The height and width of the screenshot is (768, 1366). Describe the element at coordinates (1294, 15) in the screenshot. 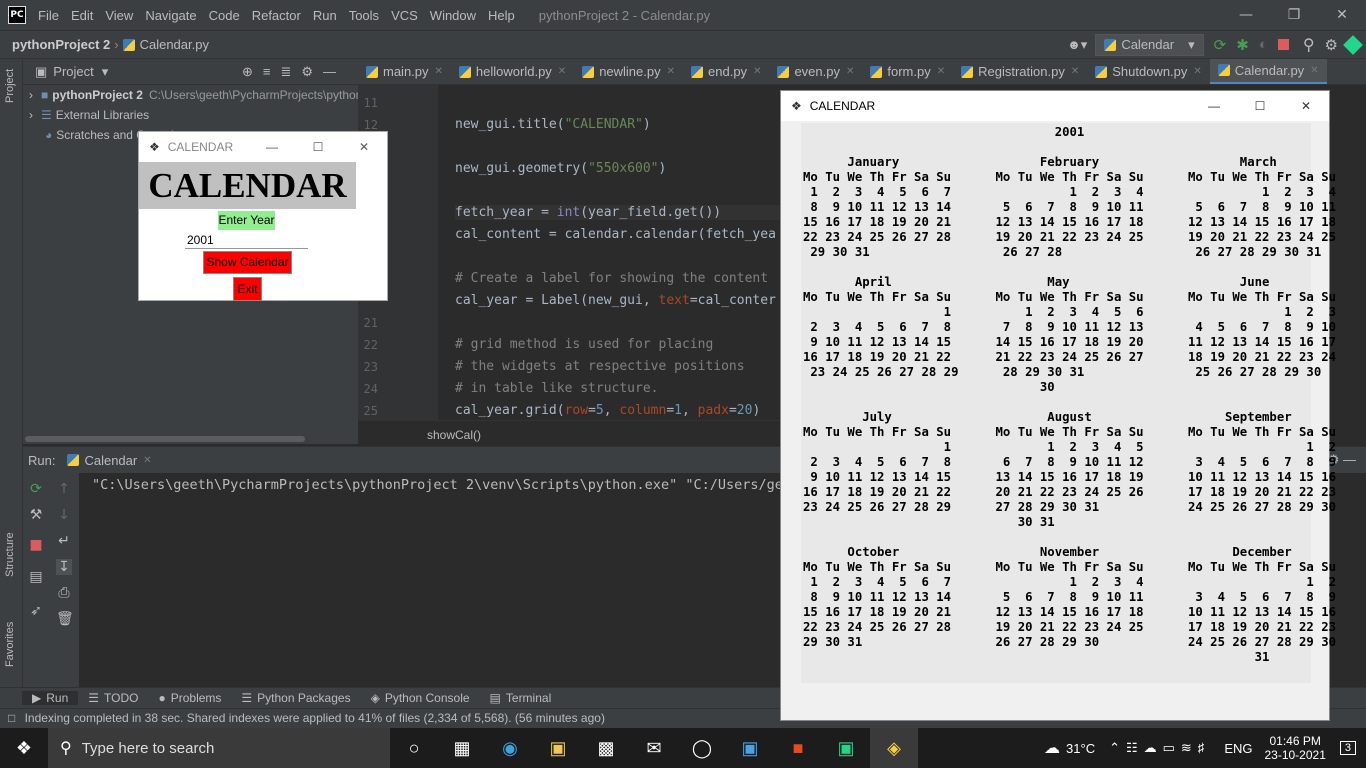

I see `restore-icon: ❐` at that location.